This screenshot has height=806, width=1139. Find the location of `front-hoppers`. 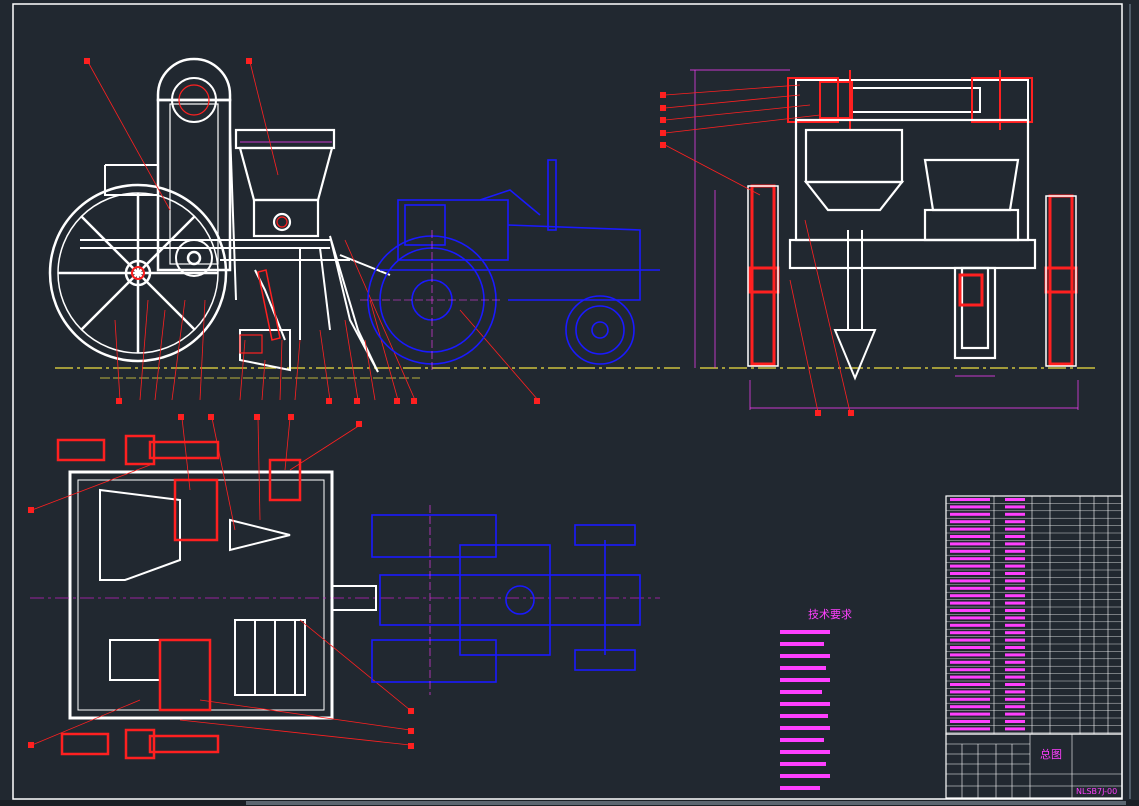

front-hoppers is located at coordinates (912, 180).